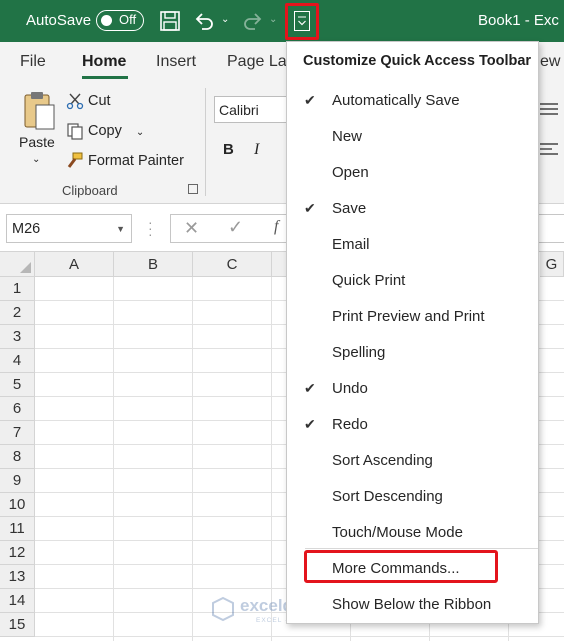  I want to click on menu-item-label: New, so click(347, 136).